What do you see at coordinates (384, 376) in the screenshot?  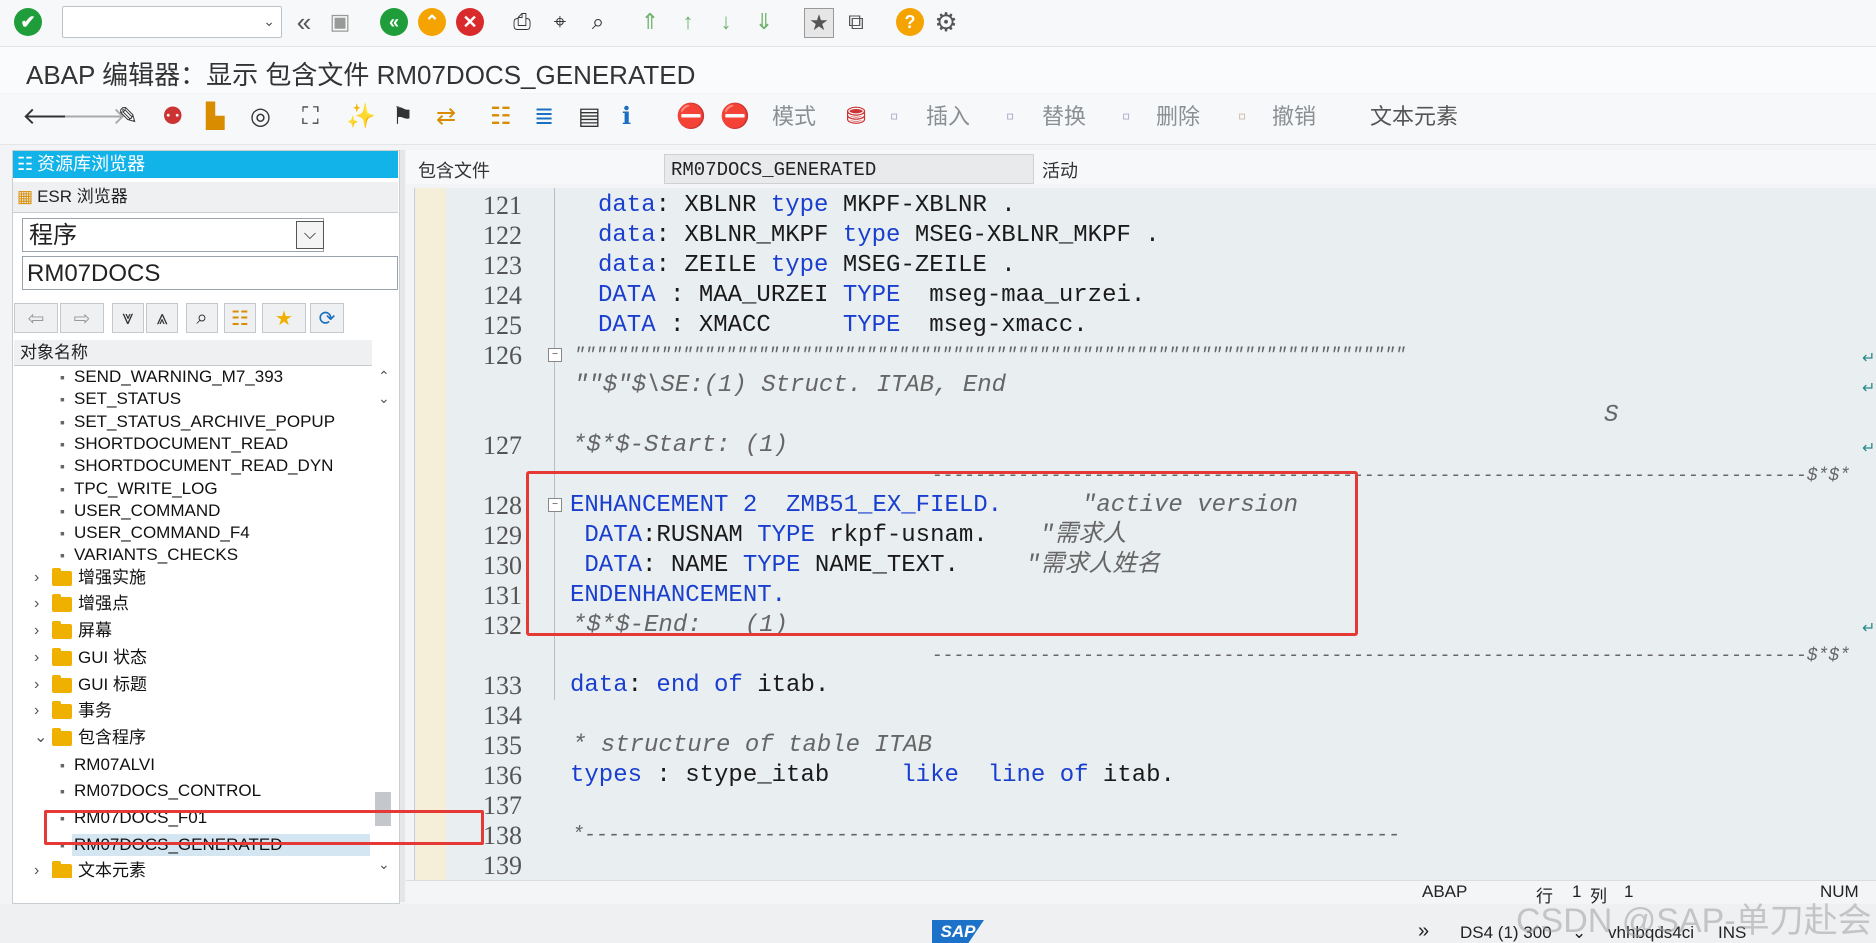 I see `scroll-up-icon: ⌃` at bounding box center [384, 376].